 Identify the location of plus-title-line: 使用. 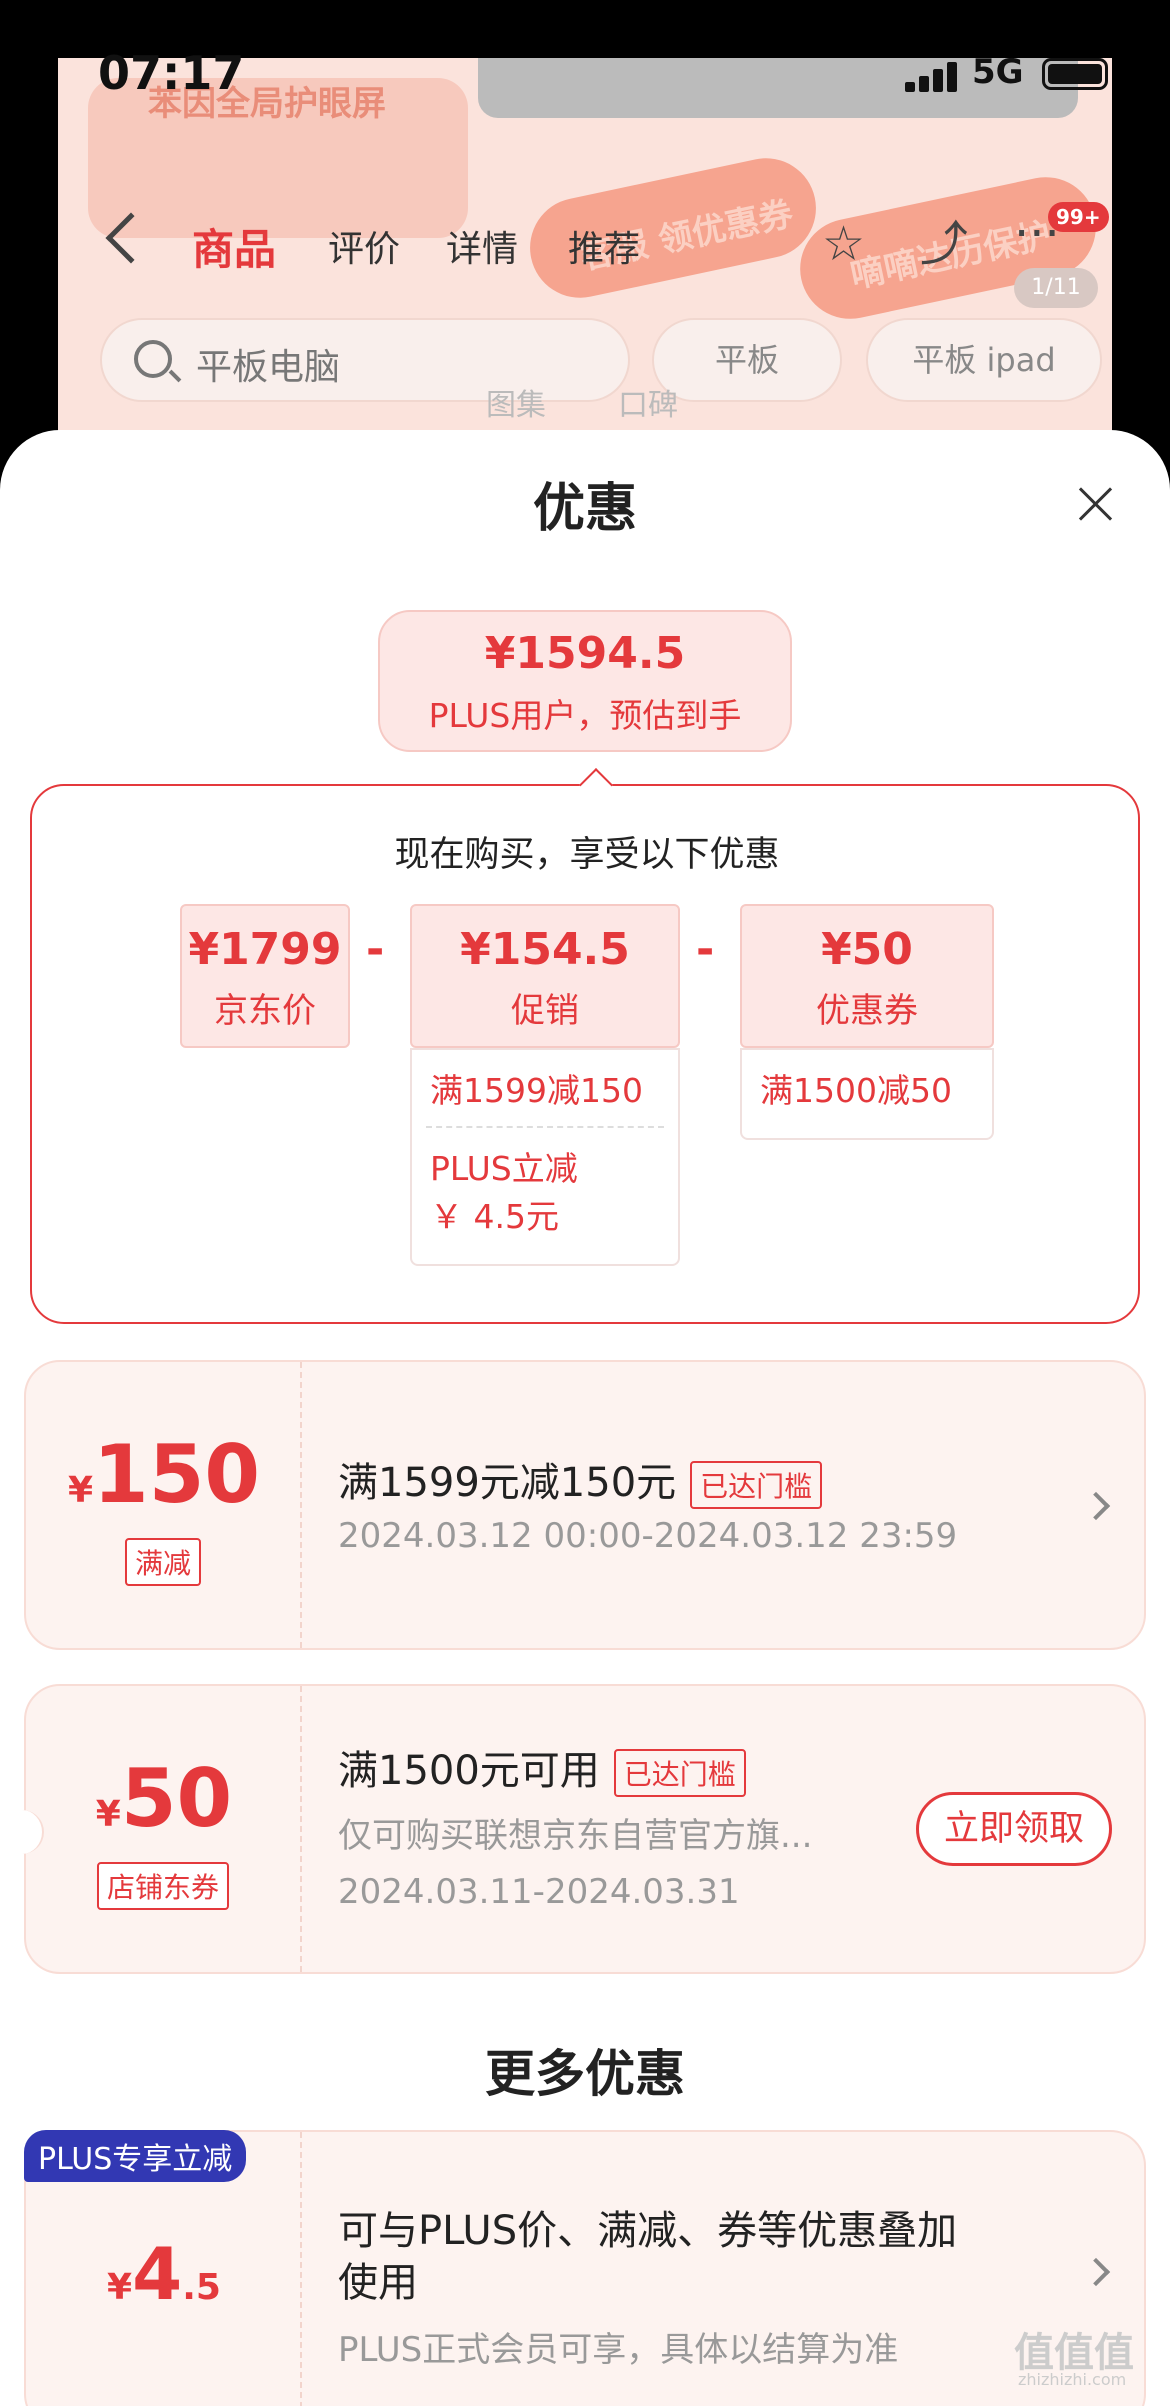
(378, 2283).